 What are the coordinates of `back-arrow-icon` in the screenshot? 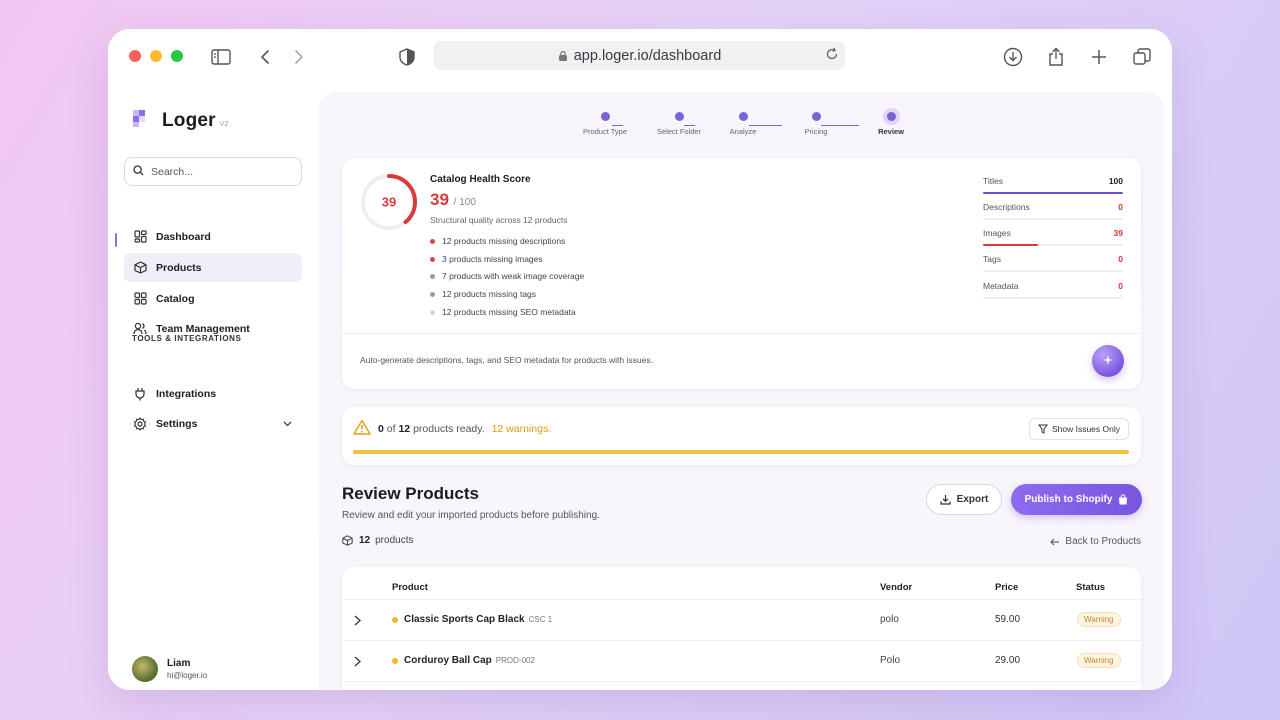 It's located at (265, 57).